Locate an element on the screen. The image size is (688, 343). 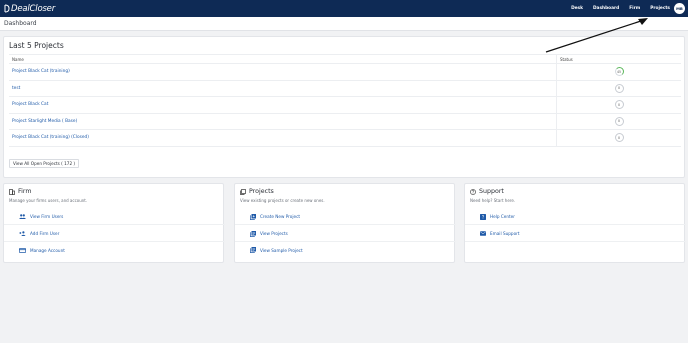
table-row: Project Black Cat (training) 45 is located at coordinates (345, 72).